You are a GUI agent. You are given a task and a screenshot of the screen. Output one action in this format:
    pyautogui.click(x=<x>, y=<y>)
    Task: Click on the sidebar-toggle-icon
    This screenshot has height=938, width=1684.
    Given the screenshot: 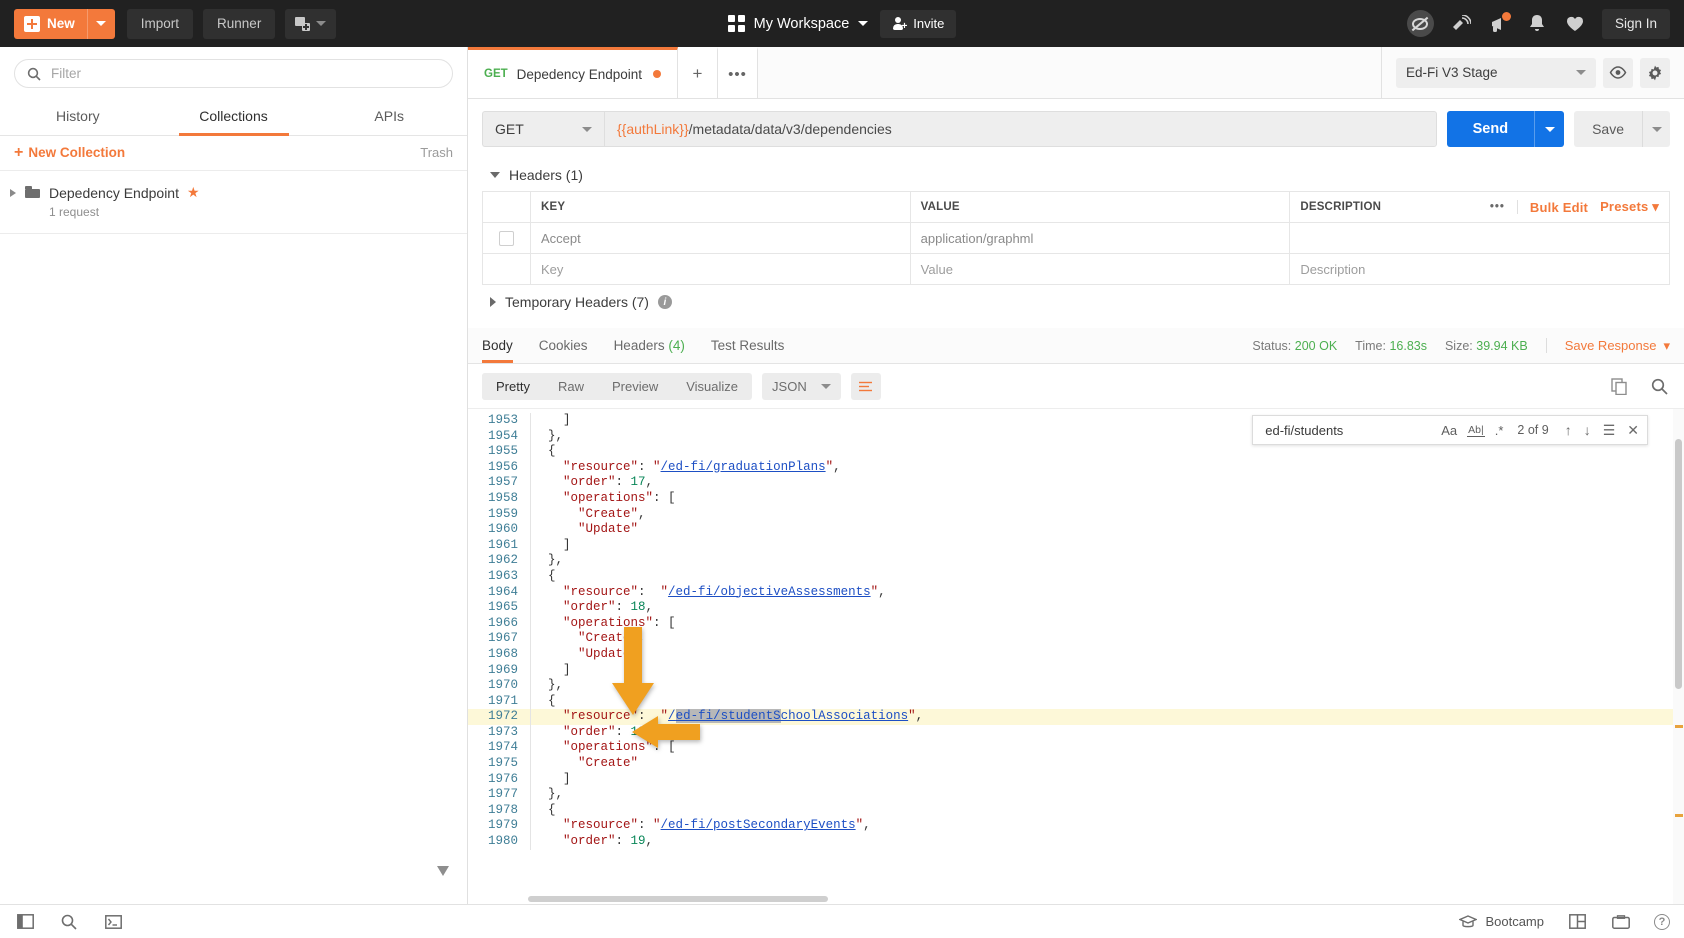 What is the action you would take?
    pyautogui.click(x=25, y=922)
    